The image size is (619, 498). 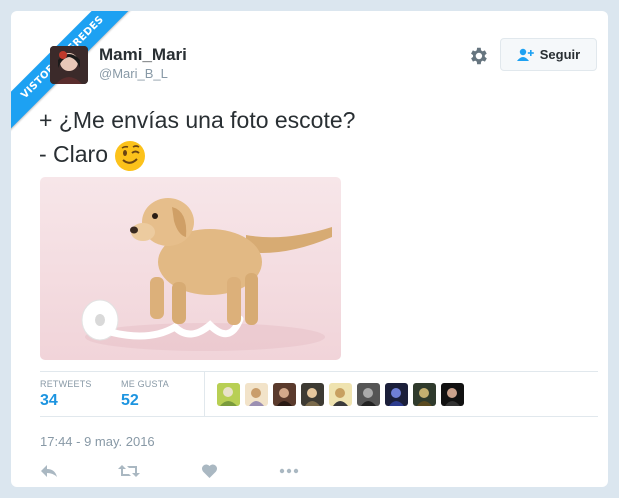 What do you see at coordinates (289, 473) in the screenshot?
I see `more-icon` at bounding box center [289, 473].